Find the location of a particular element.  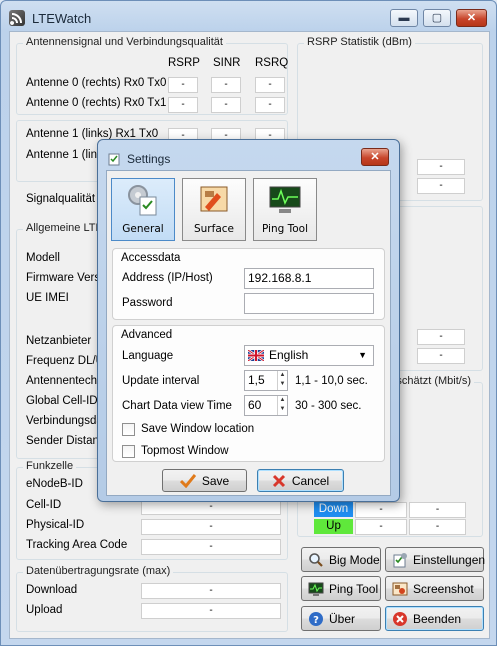

col-rsrp: RSRP is located at coordinates (184, 63).